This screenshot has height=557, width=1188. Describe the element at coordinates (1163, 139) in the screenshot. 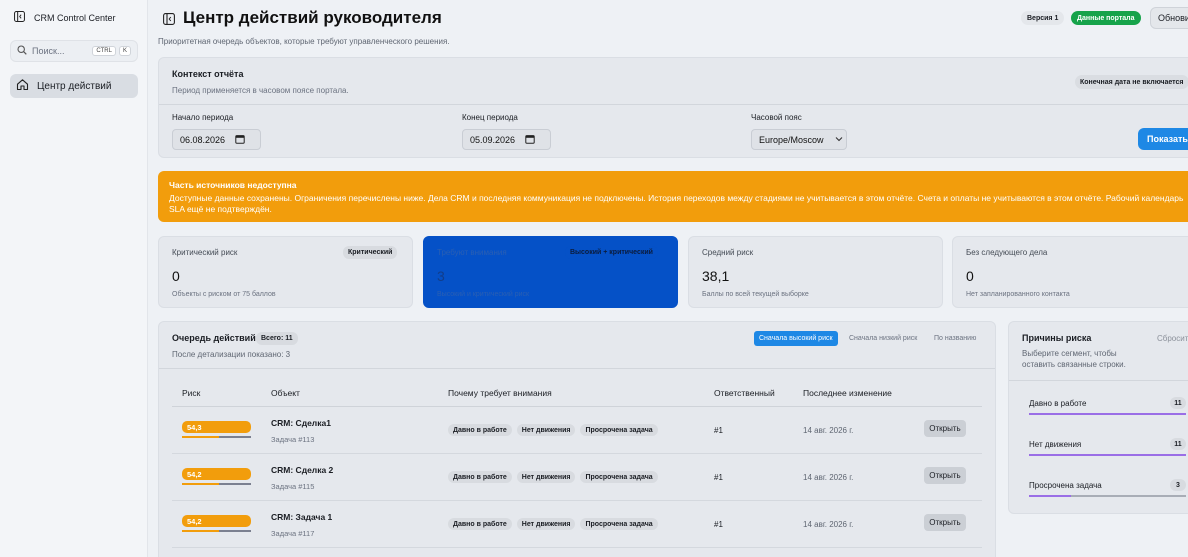

I see `show-button: Показать` at that location.